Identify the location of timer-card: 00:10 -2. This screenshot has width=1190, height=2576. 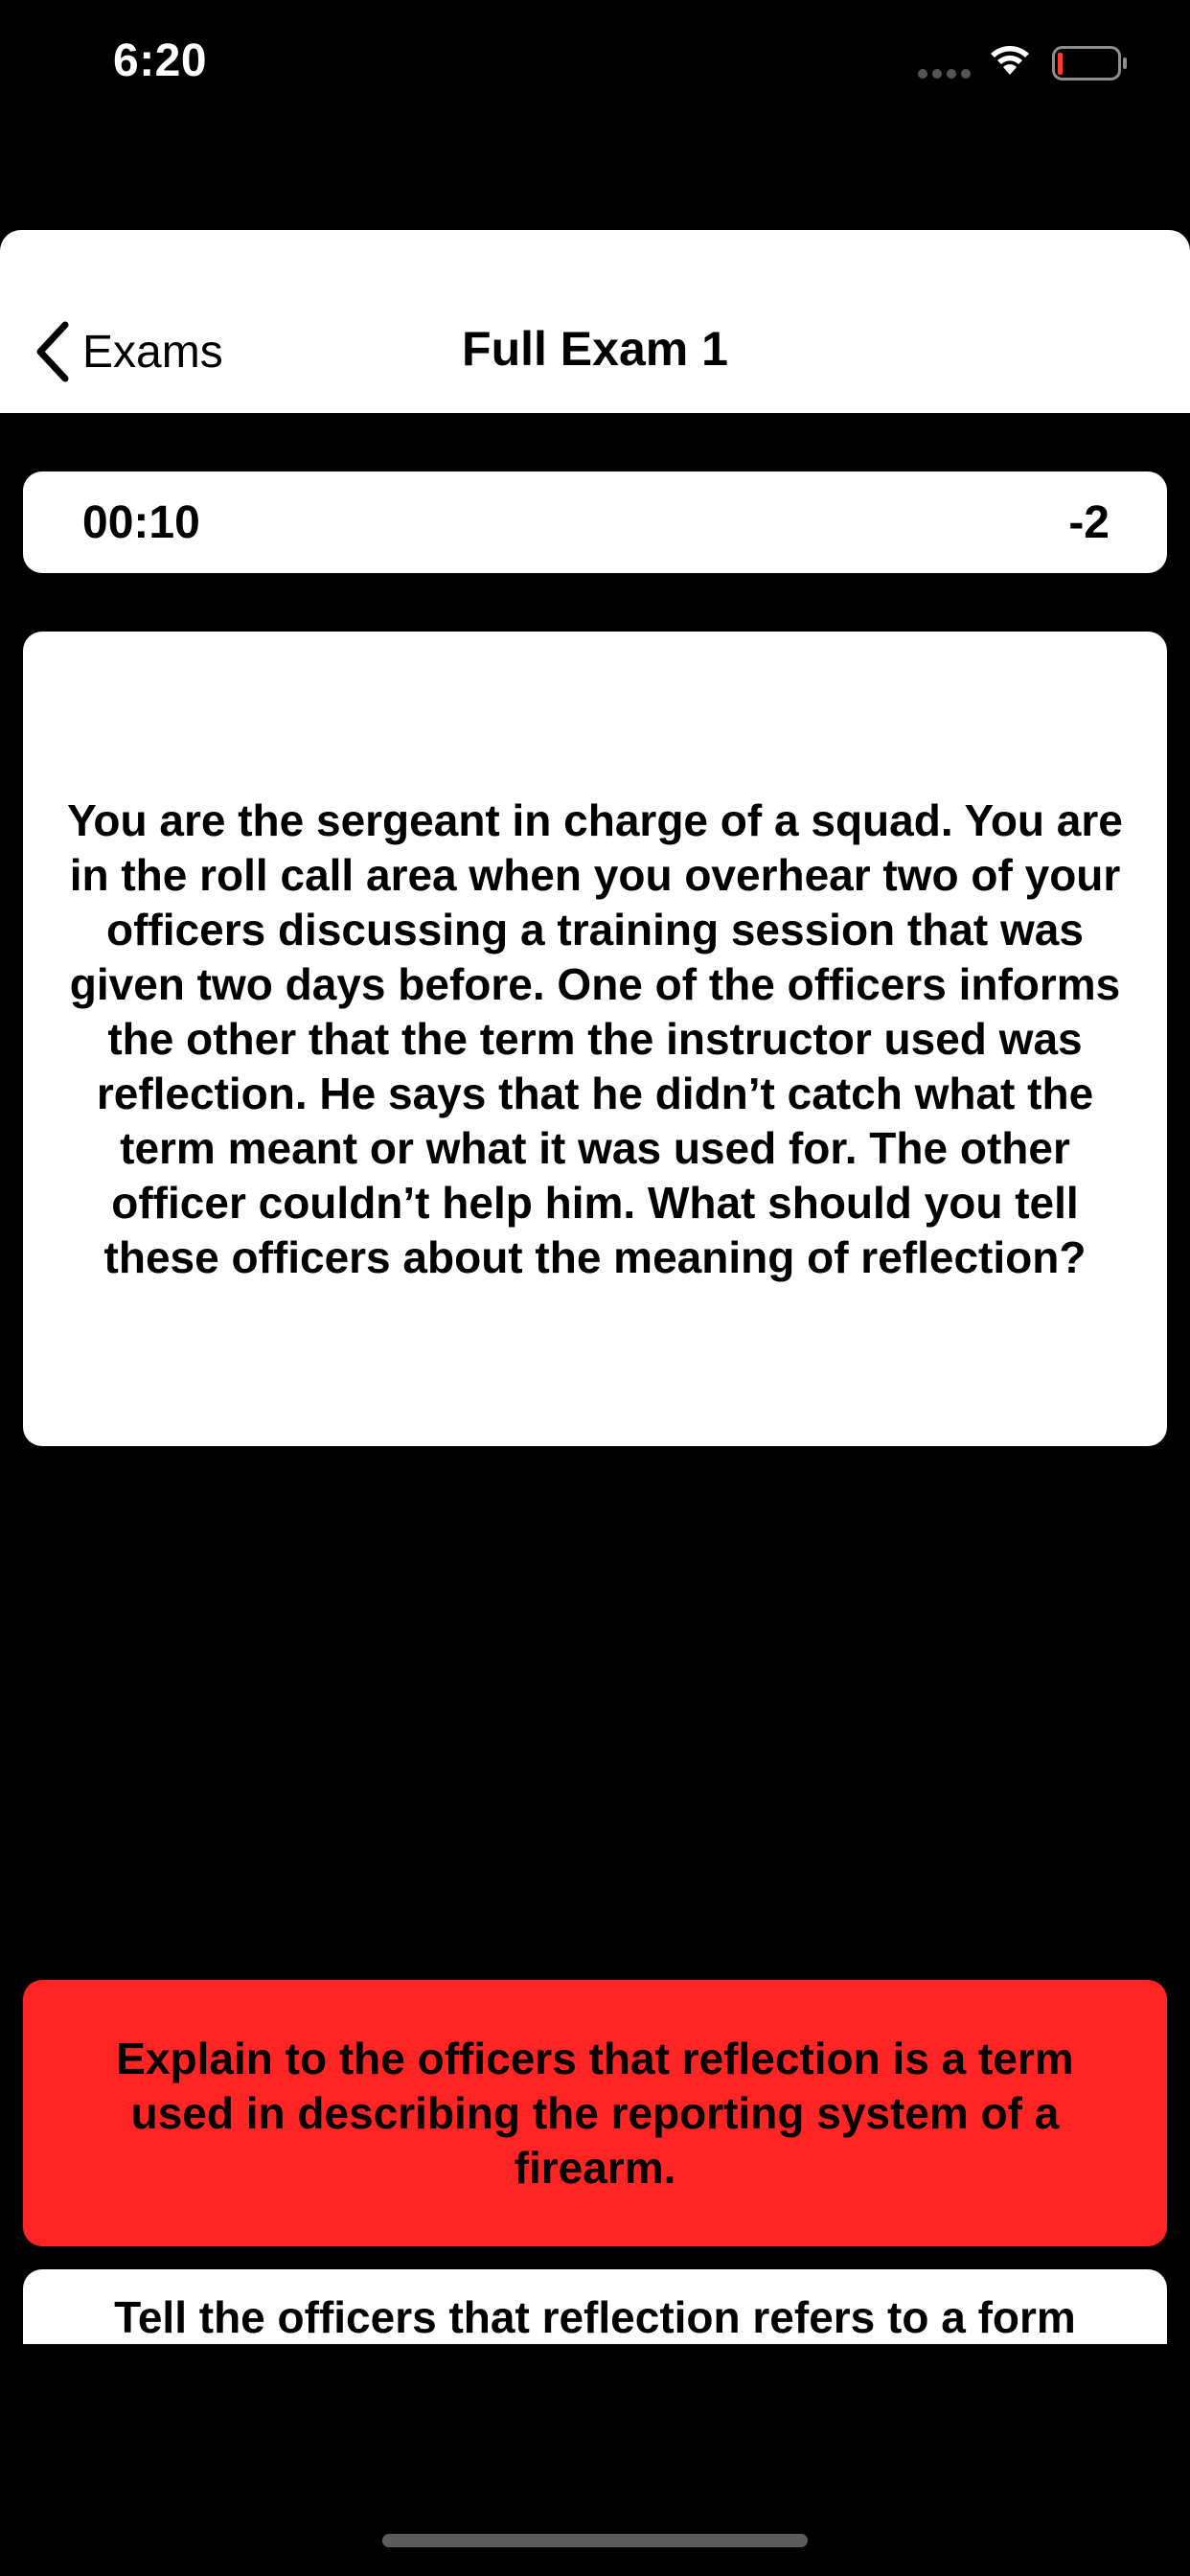
(595, 522).